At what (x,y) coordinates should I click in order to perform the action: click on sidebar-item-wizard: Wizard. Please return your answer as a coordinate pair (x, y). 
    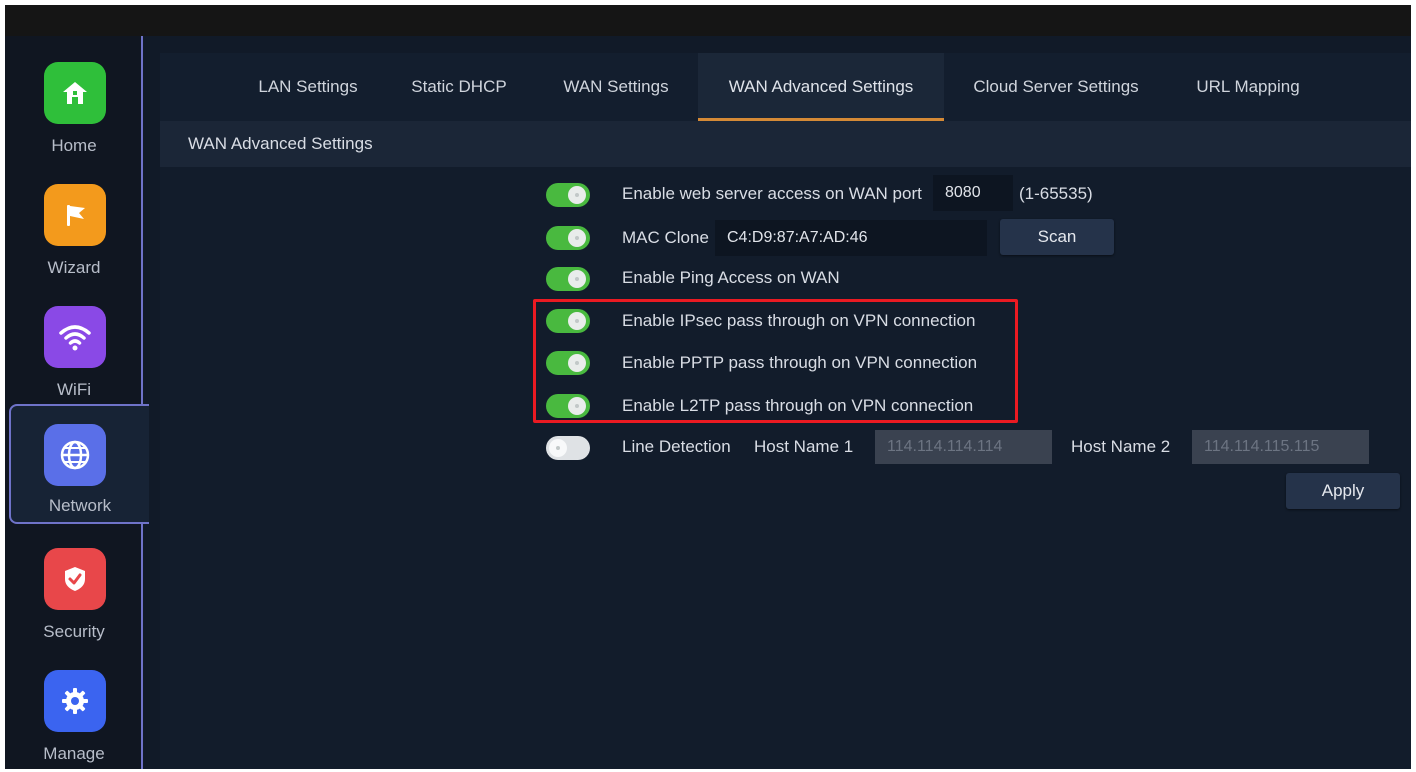
    Looking at the image, I should click on (74, 226).